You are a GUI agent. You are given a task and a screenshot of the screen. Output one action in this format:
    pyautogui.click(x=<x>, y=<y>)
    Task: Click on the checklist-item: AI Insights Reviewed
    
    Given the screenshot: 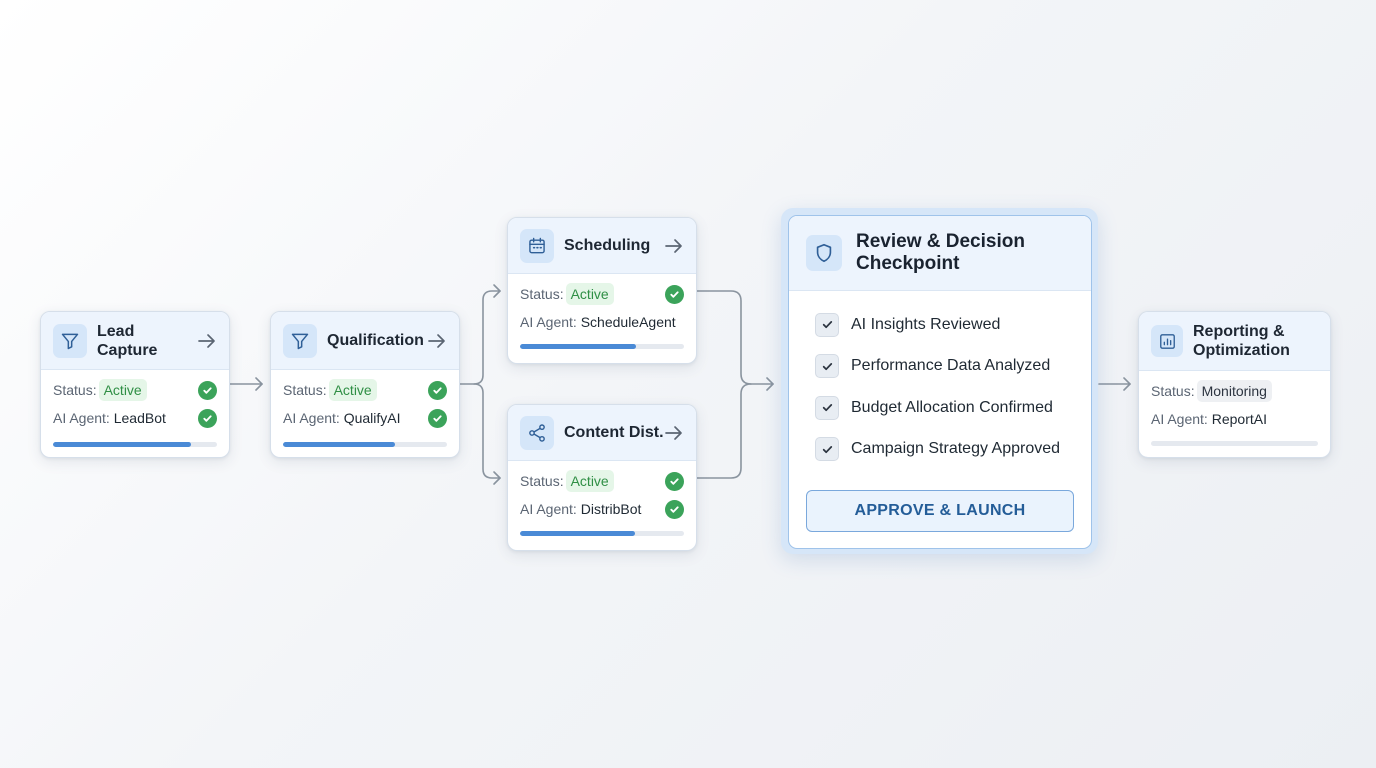 What is the action you would take?
    pyautogui.click(x=940, y=325)
    